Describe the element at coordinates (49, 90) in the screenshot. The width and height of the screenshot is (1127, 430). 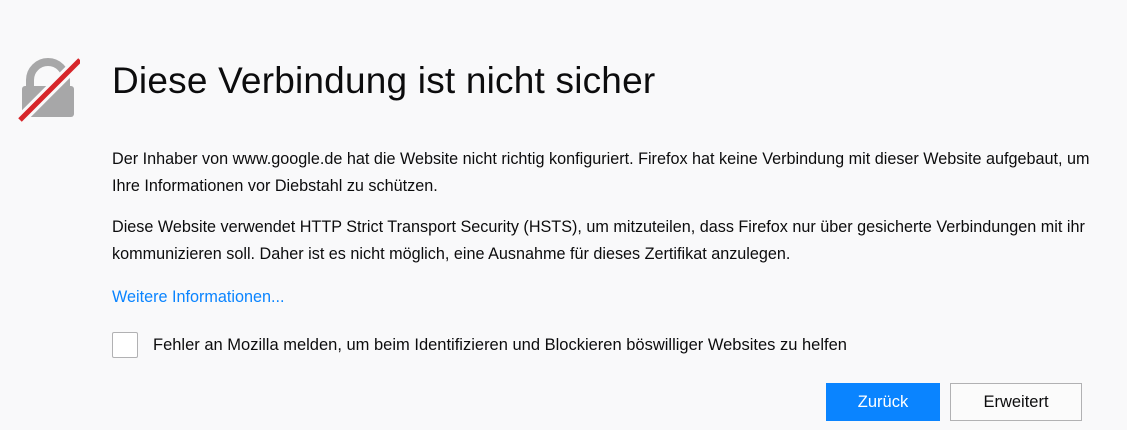
I see `lock-broken-icon` at that location.